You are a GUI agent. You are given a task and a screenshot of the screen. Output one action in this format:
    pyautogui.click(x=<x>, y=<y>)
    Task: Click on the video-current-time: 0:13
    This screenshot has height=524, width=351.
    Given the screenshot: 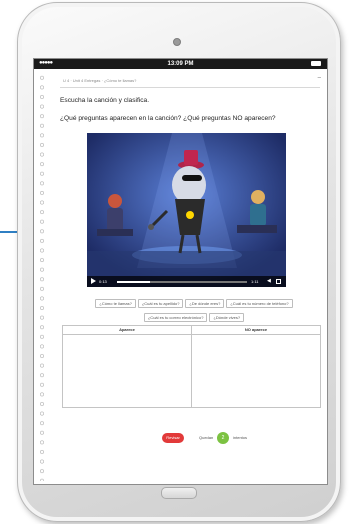 What is the action you would take?
    pyautogui.click(x=103, y=281)
    